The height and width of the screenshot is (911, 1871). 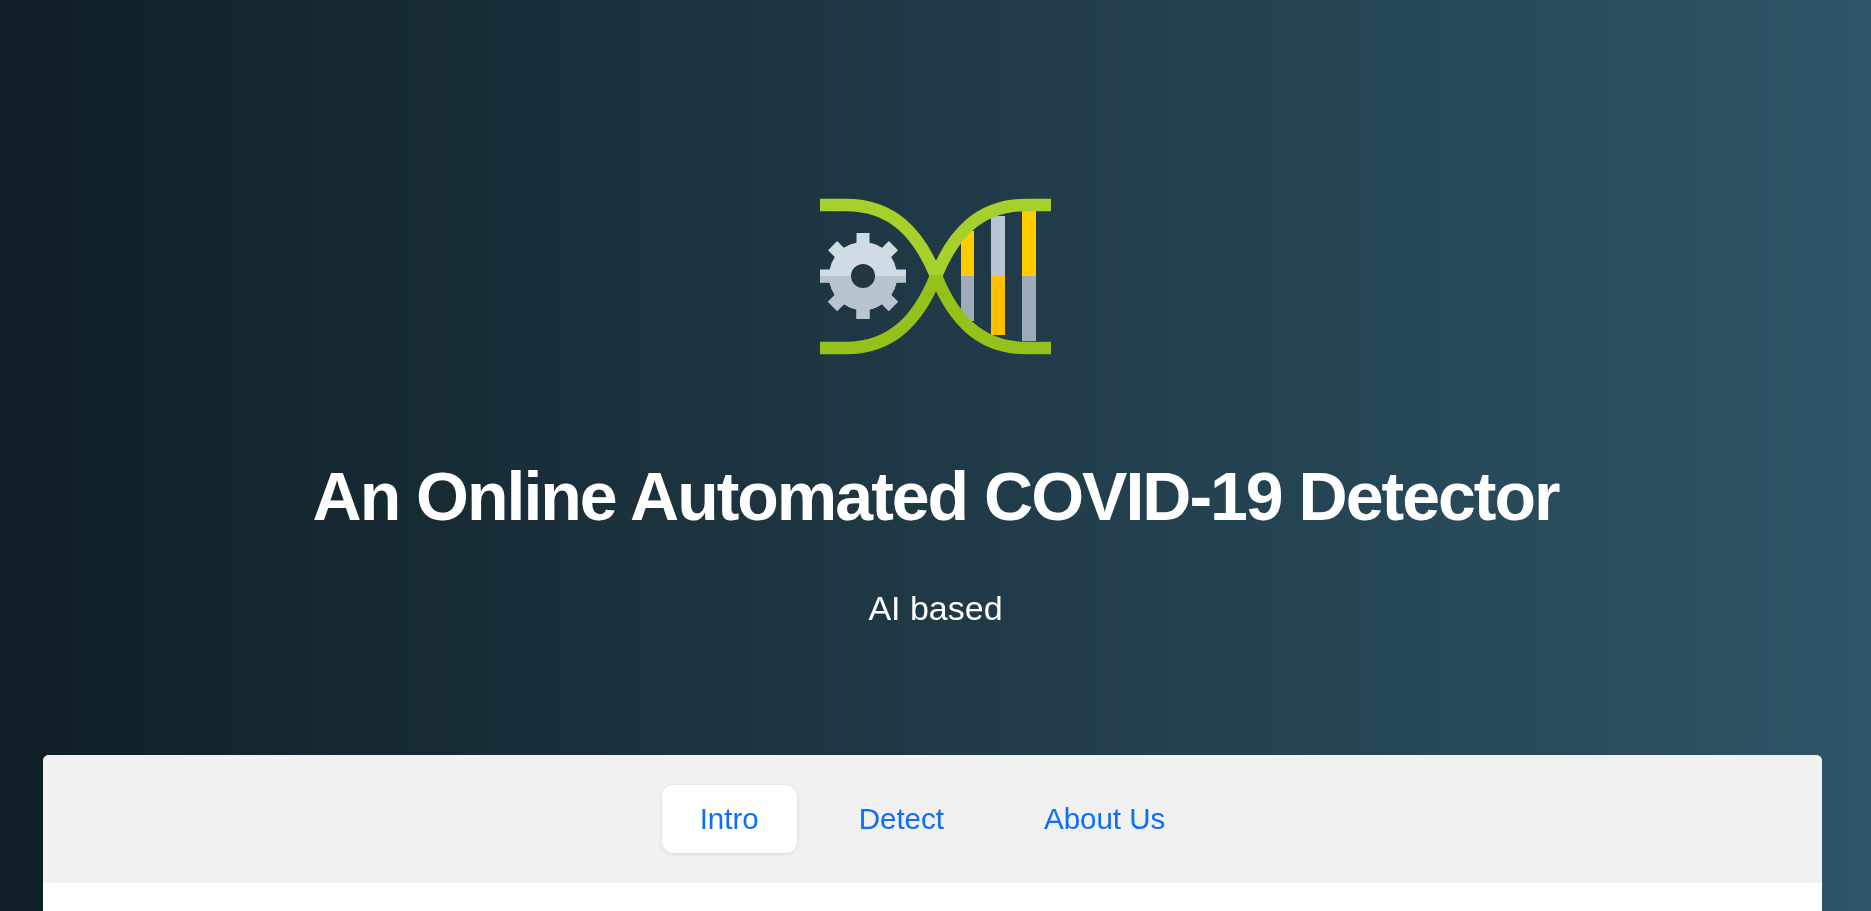 What do you see at coordinates (901, 819) in the screenshot?
I see `nav-tab: Detect` at bounding box center [901, 819].